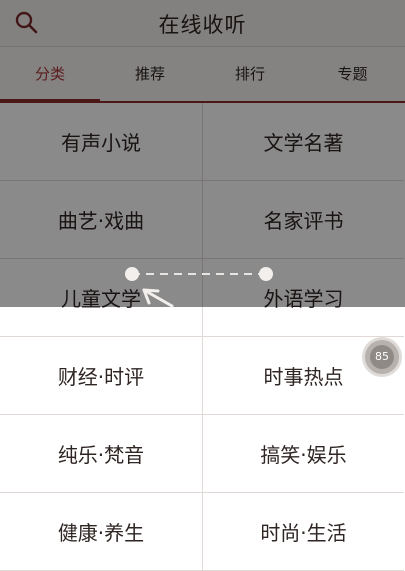 The width and height of the screenshot is (405, 571). What do you see at coordinates (303, 532) in the screenshot?
I see `category-item-fashion: 时尚·生活` at bounding box center [303, 532].